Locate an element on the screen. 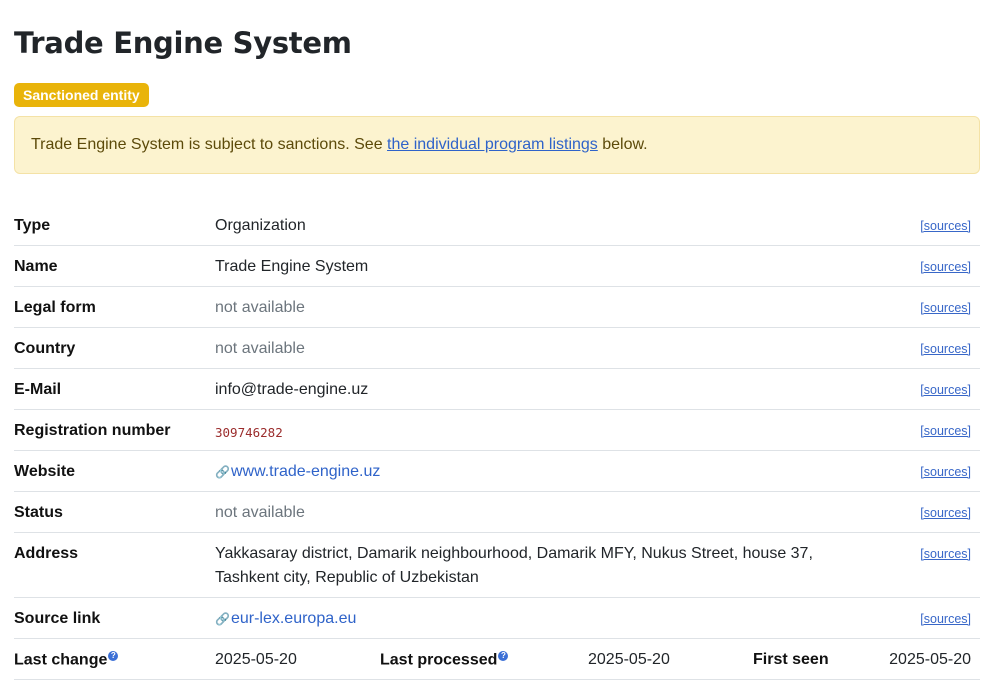 This screenshot has height=682, width=994. label-registration-number: Registration number is located at coordinates (92, 430).